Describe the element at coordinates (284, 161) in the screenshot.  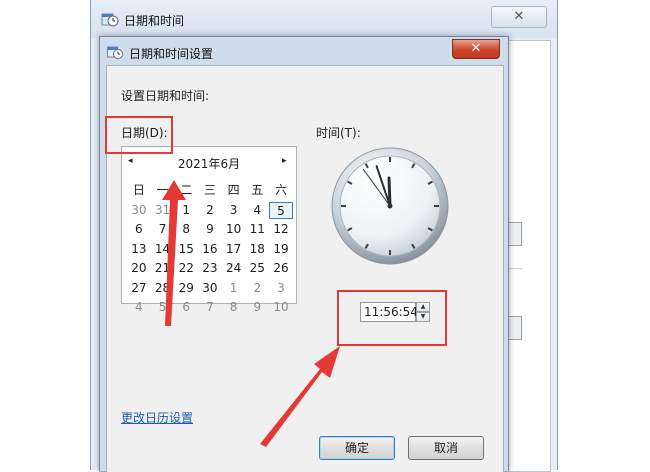
I see `next-month-icon: ▸` at that location.